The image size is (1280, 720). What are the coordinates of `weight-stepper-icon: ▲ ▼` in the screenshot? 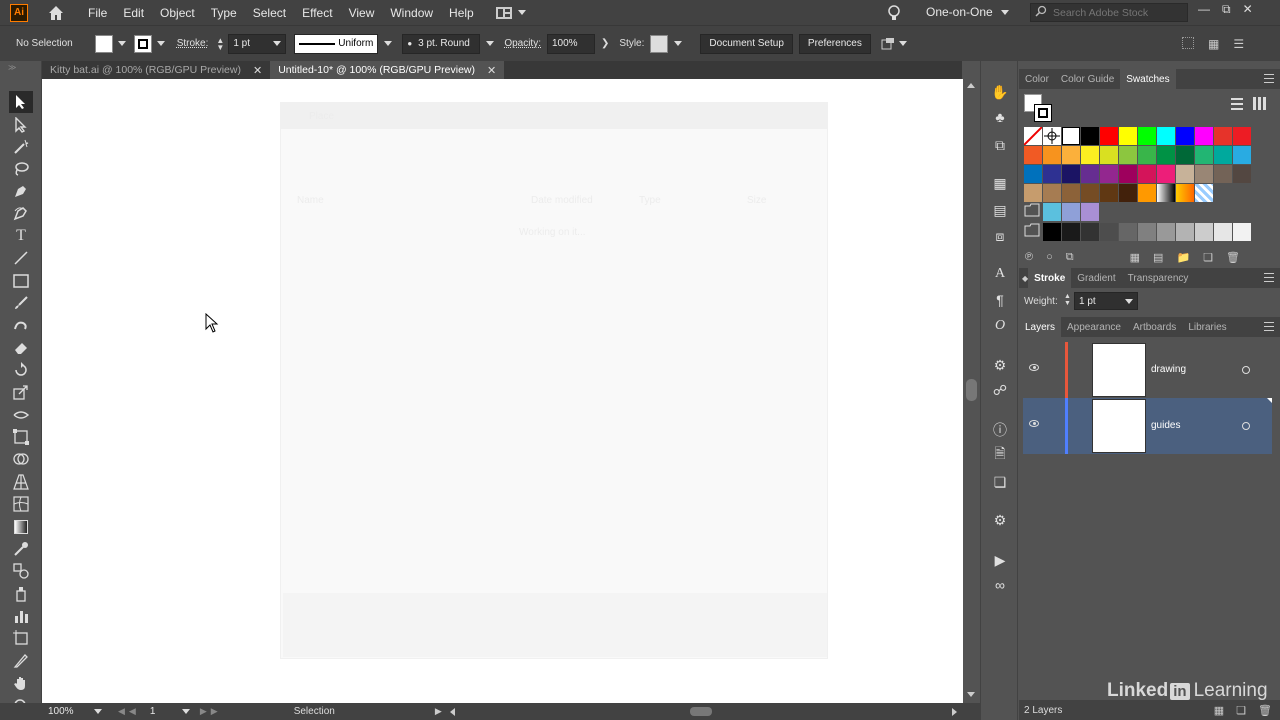 It's located at (1067, 300).